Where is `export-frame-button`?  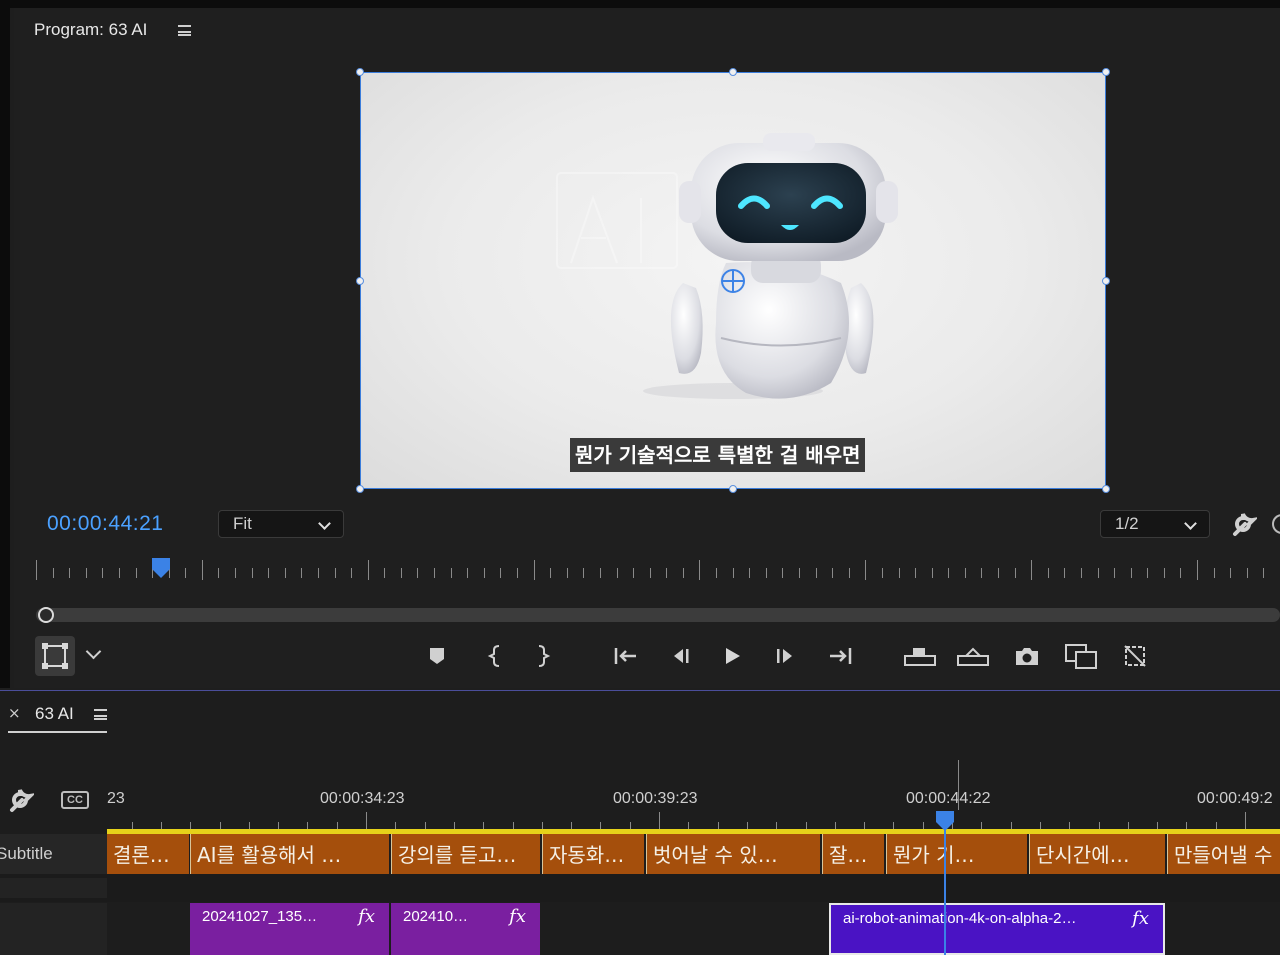
export-frame-button is located at coordinates (1027, 656).